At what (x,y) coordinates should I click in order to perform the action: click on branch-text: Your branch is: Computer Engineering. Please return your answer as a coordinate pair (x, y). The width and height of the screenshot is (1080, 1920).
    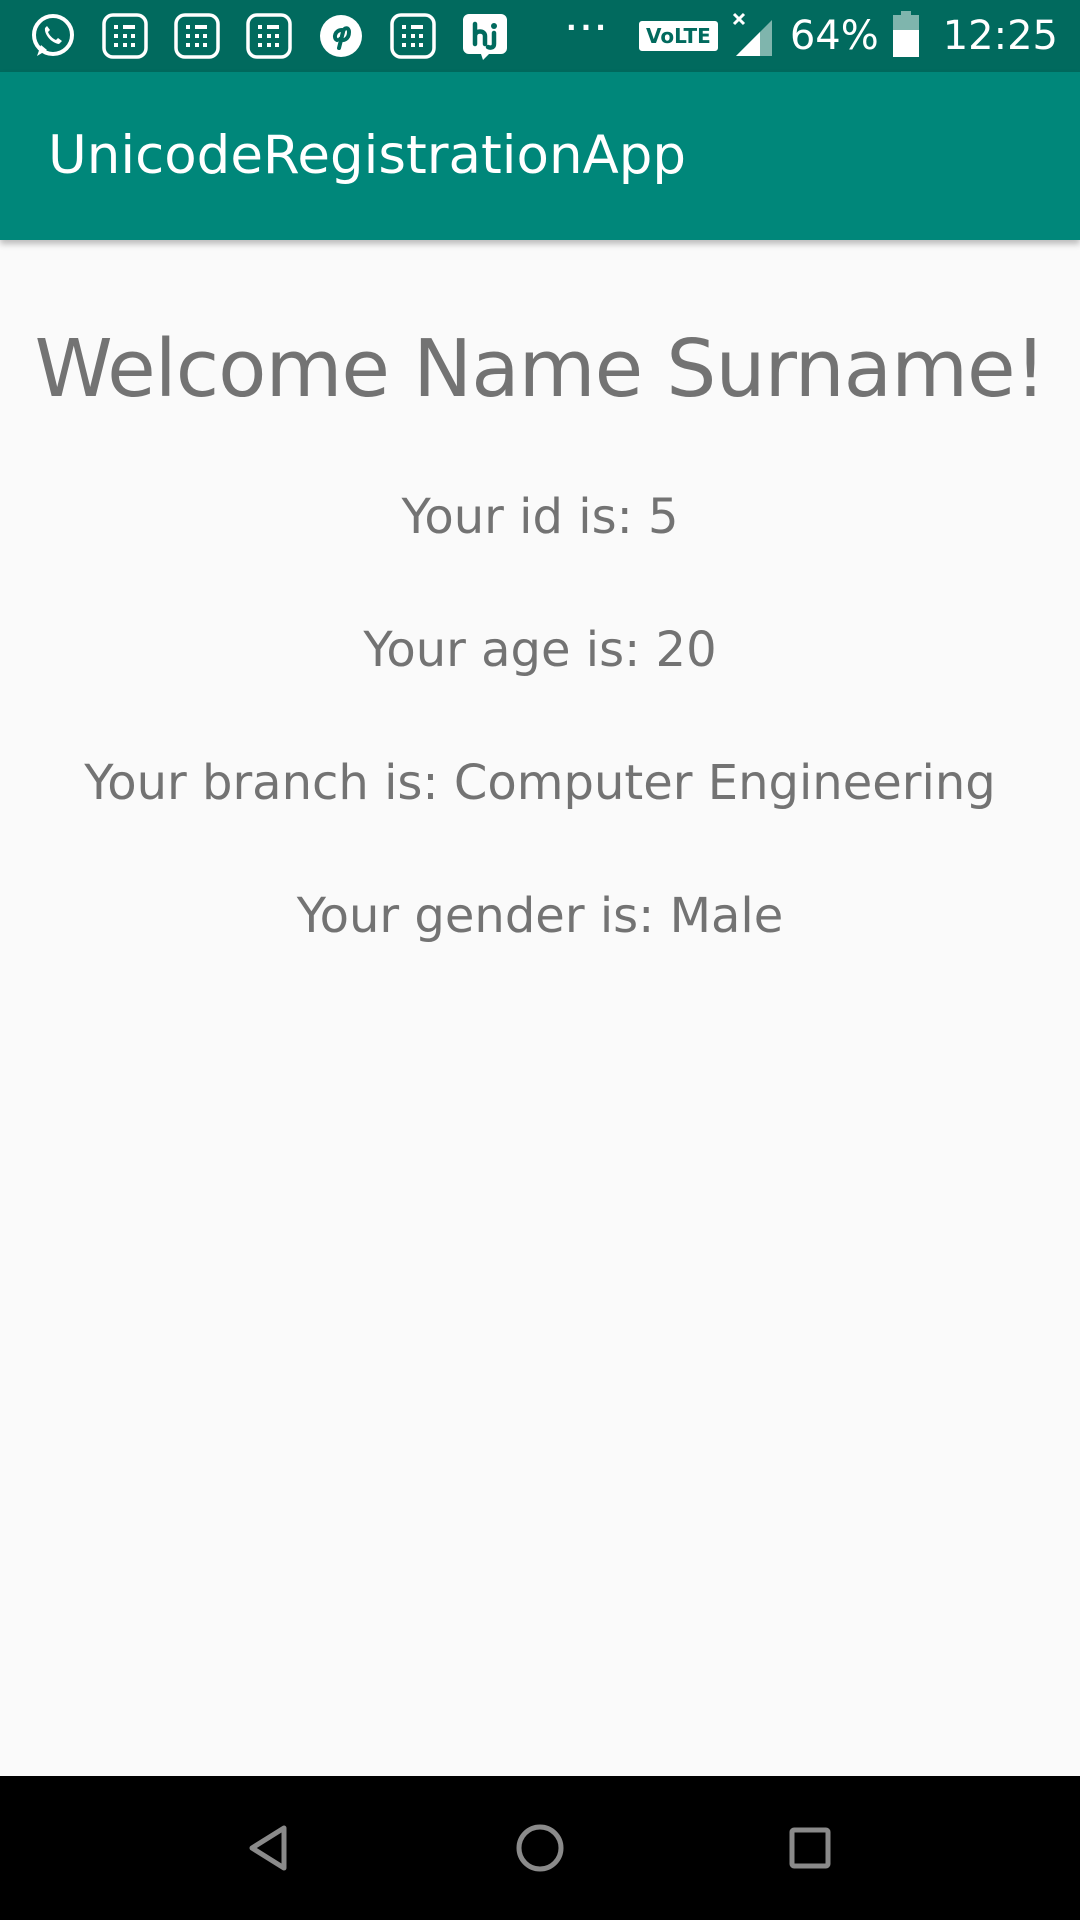
    Looking at the image, I should click on (540, 783).